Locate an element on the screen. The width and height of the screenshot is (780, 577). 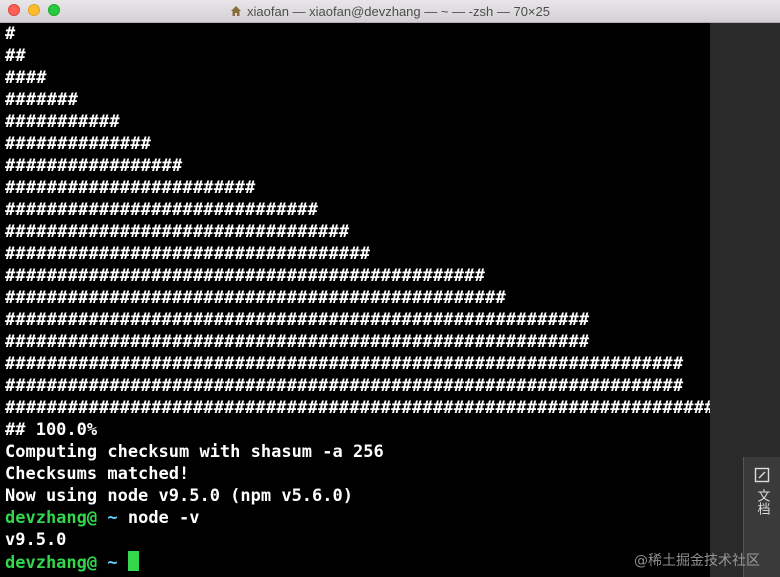
command-text: node -v is located at coordinates (163, 518).